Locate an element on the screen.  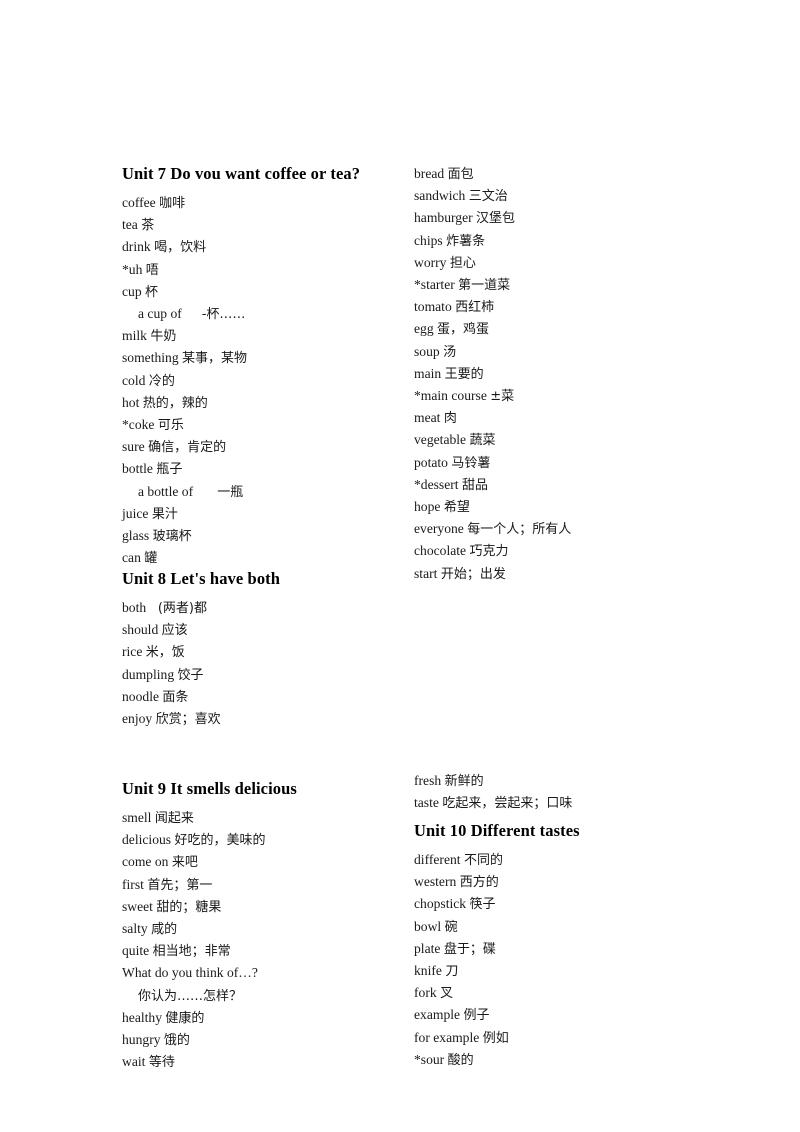
vocab-gloss-cn: 担心 is located at coordinates (462, 263).